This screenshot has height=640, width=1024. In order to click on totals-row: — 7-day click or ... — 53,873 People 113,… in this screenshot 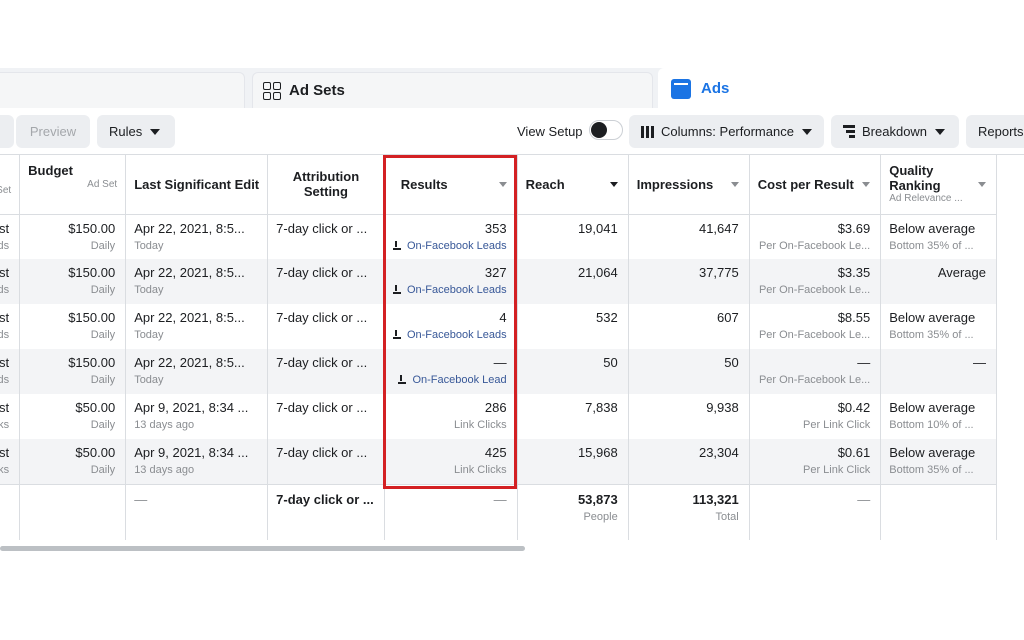, I will do `click(498, 511)`.